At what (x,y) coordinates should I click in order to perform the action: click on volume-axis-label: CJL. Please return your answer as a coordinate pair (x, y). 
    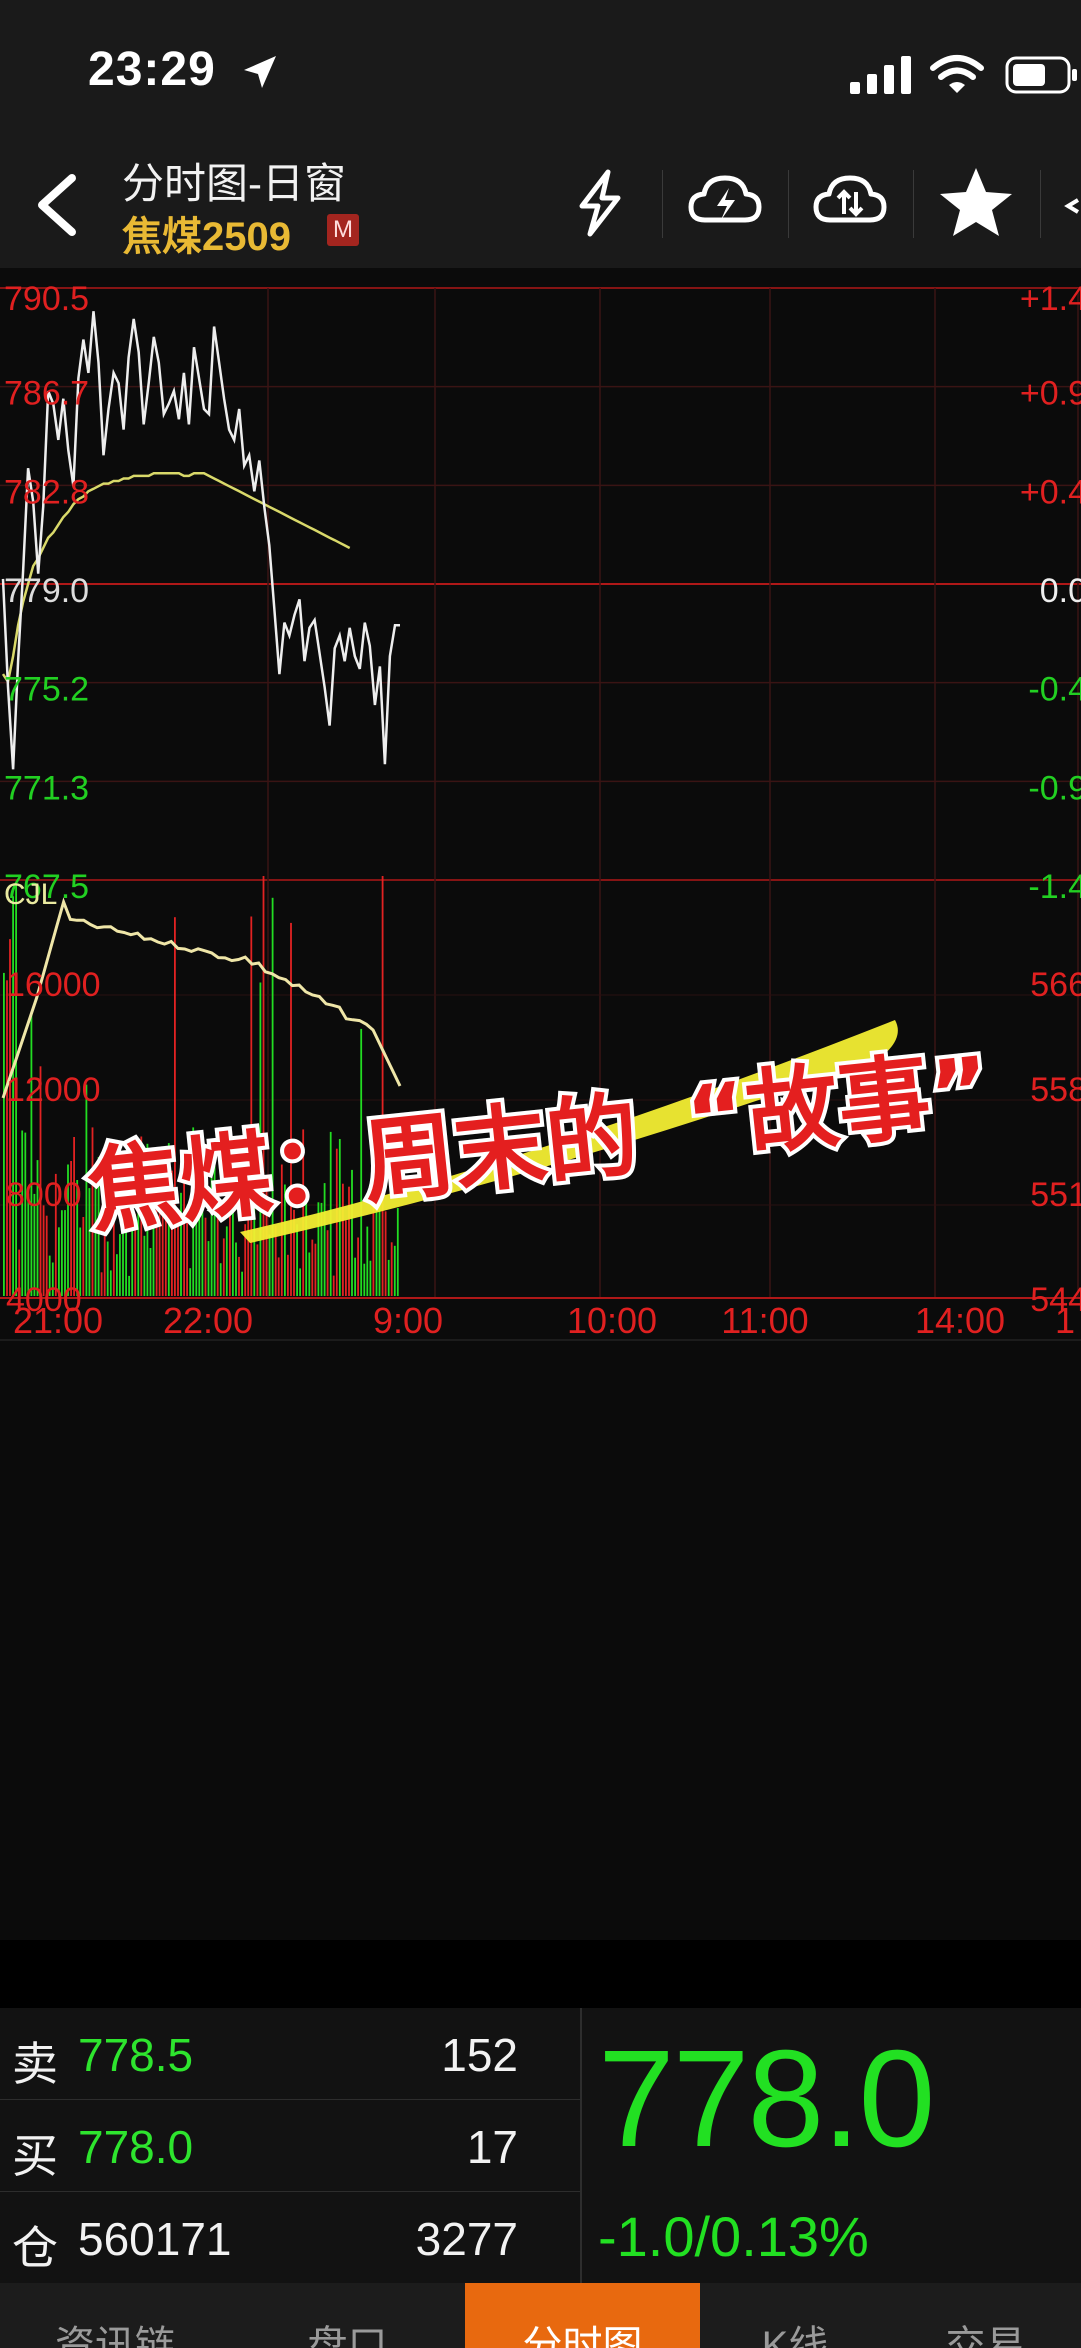
    Looking at the image, I should click on (30, 894).